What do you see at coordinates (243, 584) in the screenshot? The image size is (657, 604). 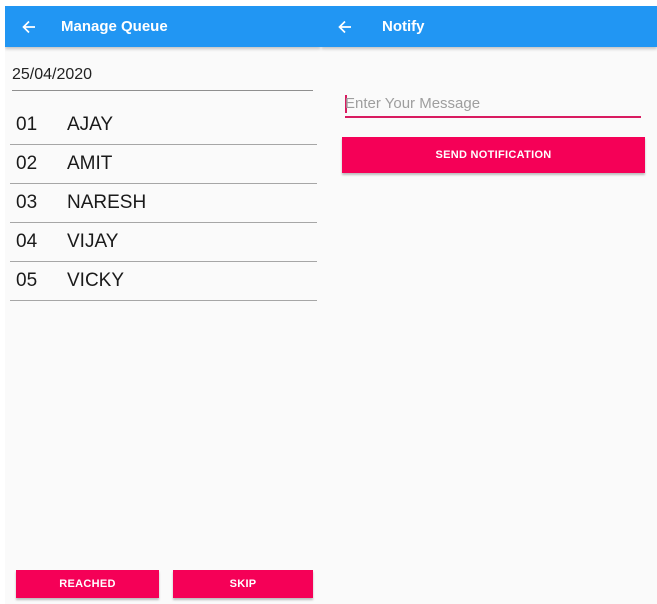 I see `skip-button: SKIP` at bounding box center [243, 584].